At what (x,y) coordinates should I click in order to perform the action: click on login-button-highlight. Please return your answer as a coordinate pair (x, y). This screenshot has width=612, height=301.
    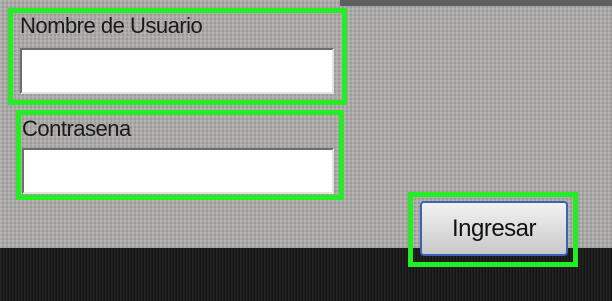
    Looking at the image, I should click on (493, 229).